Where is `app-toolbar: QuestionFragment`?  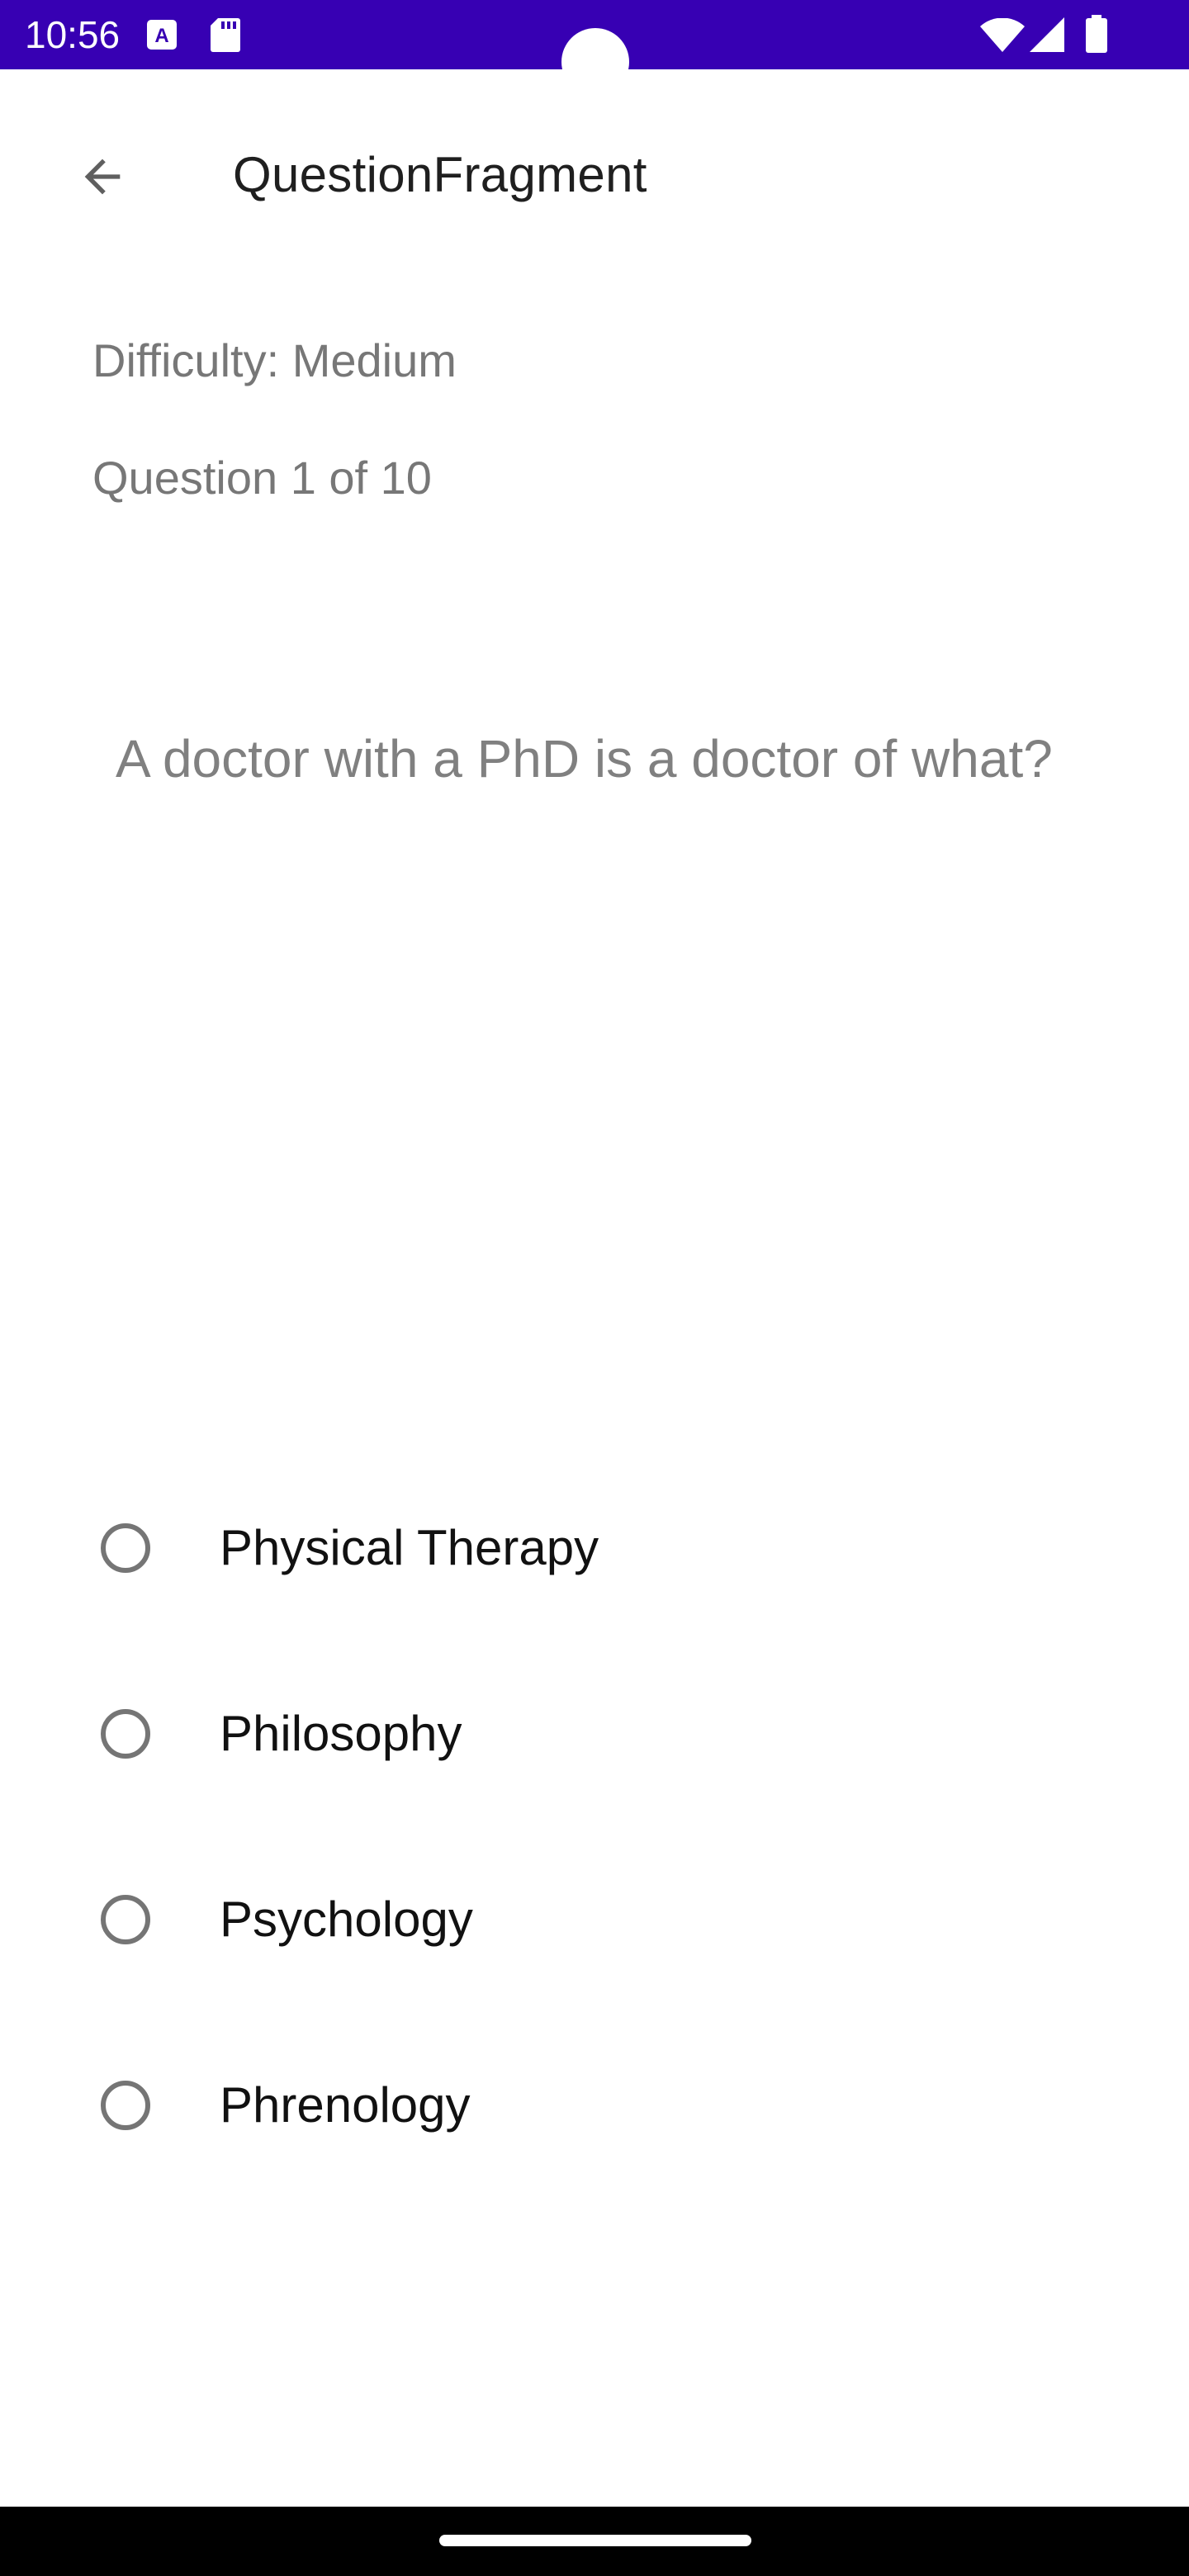 app-toolbar: QuestionFragment is located at coordinates (594, 172).